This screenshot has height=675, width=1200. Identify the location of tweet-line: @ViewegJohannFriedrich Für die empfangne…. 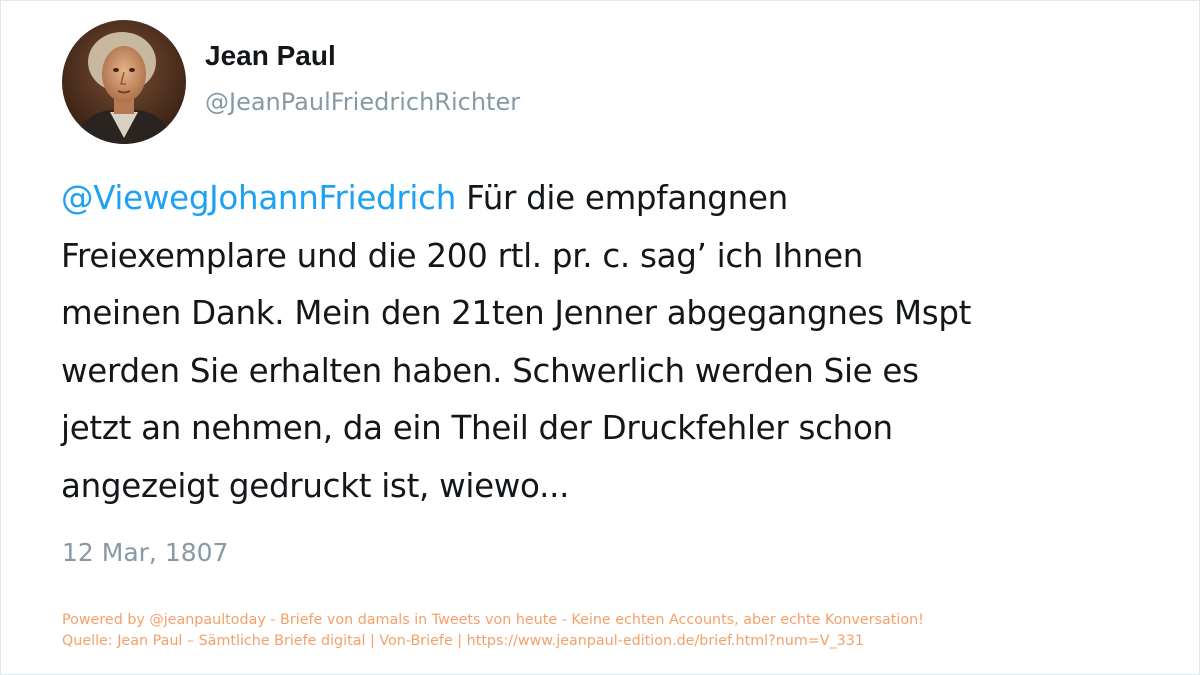
(606, 199).